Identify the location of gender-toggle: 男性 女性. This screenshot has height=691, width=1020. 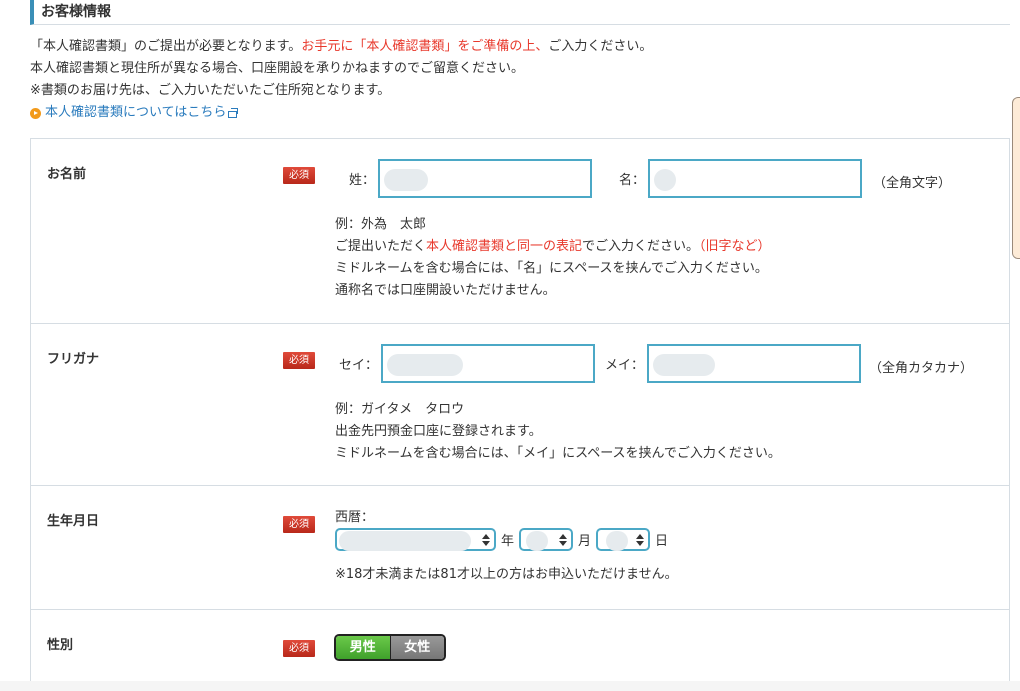
(390, 647).